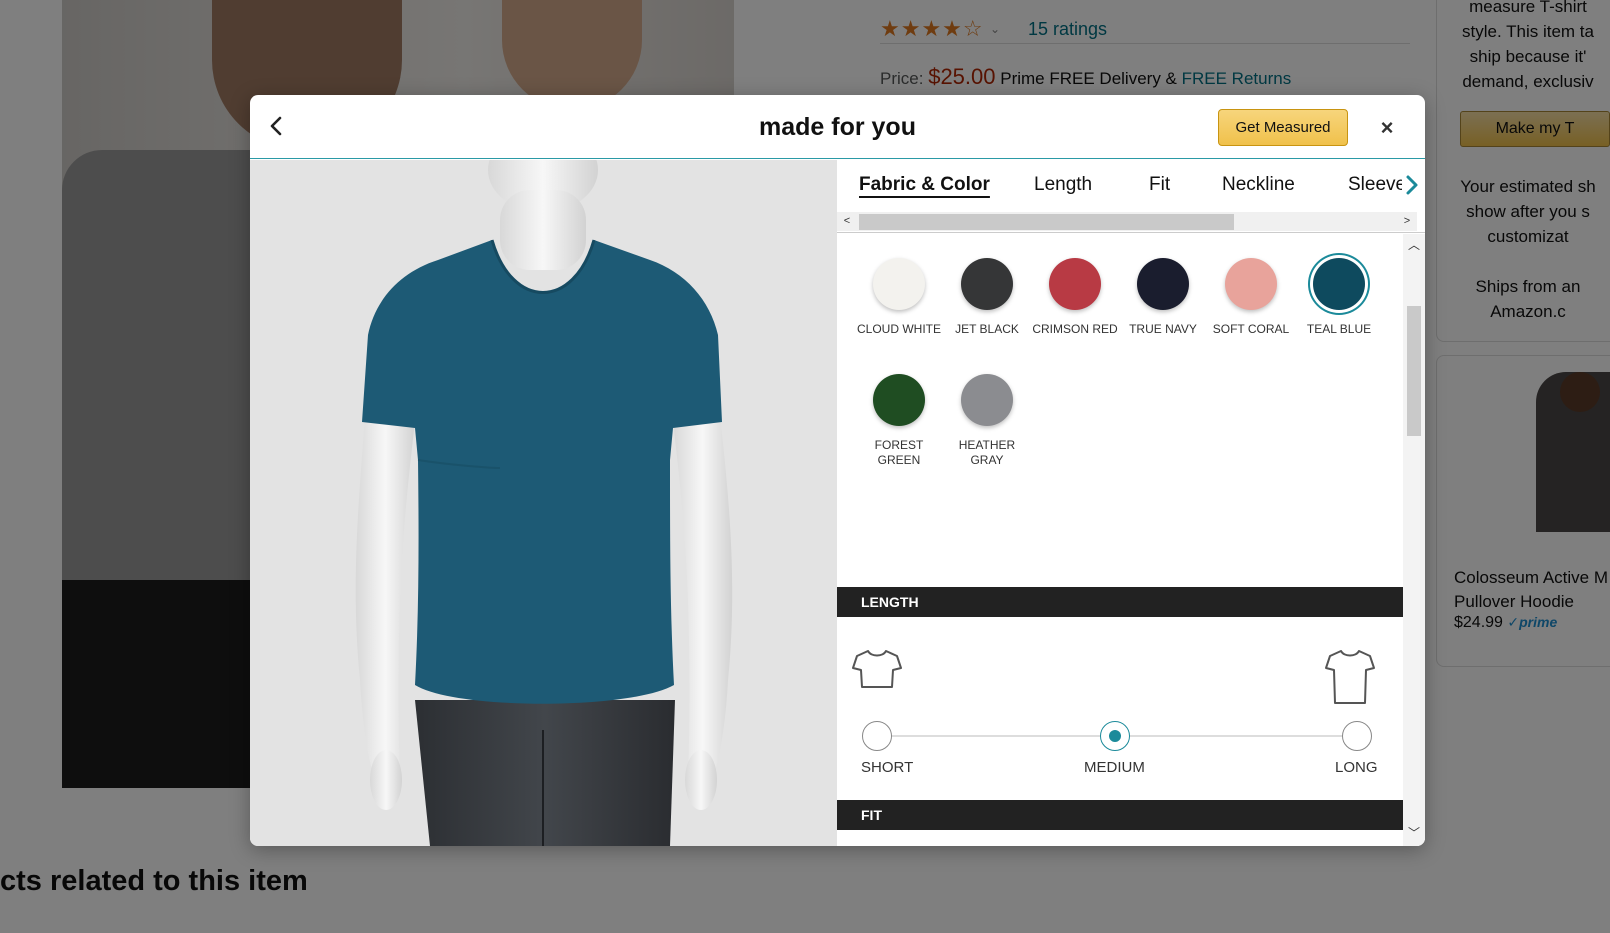 The height and width of the screenshot is (933, 1610). What do you see at coordinates (1115, 736) in the screenshot?
I see `length-option-medium` at bounding box center [1115, 736].